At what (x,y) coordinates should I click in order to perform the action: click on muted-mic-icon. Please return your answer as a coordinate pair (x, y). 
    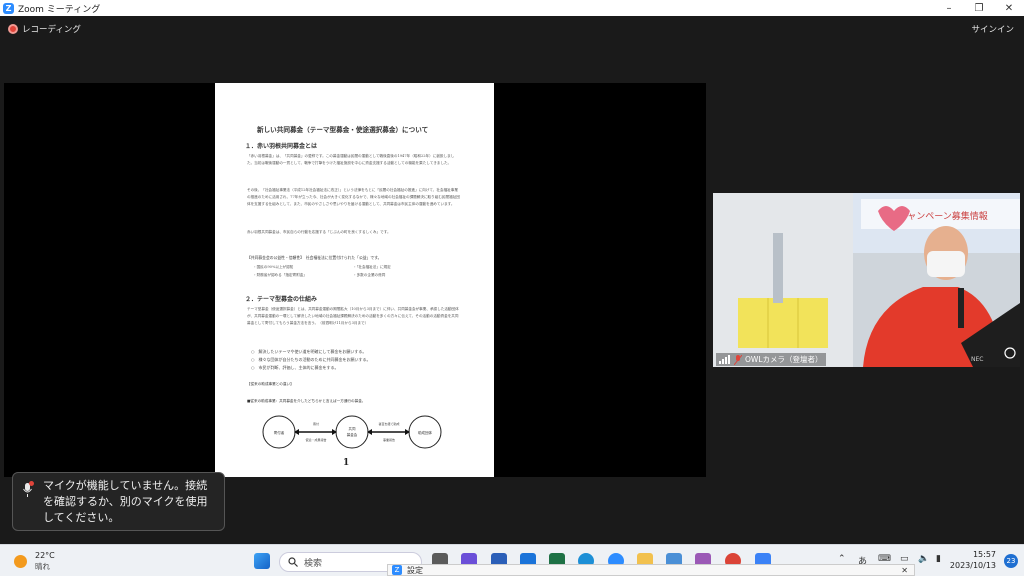
    Looking at the image, I should click on (738, 359).